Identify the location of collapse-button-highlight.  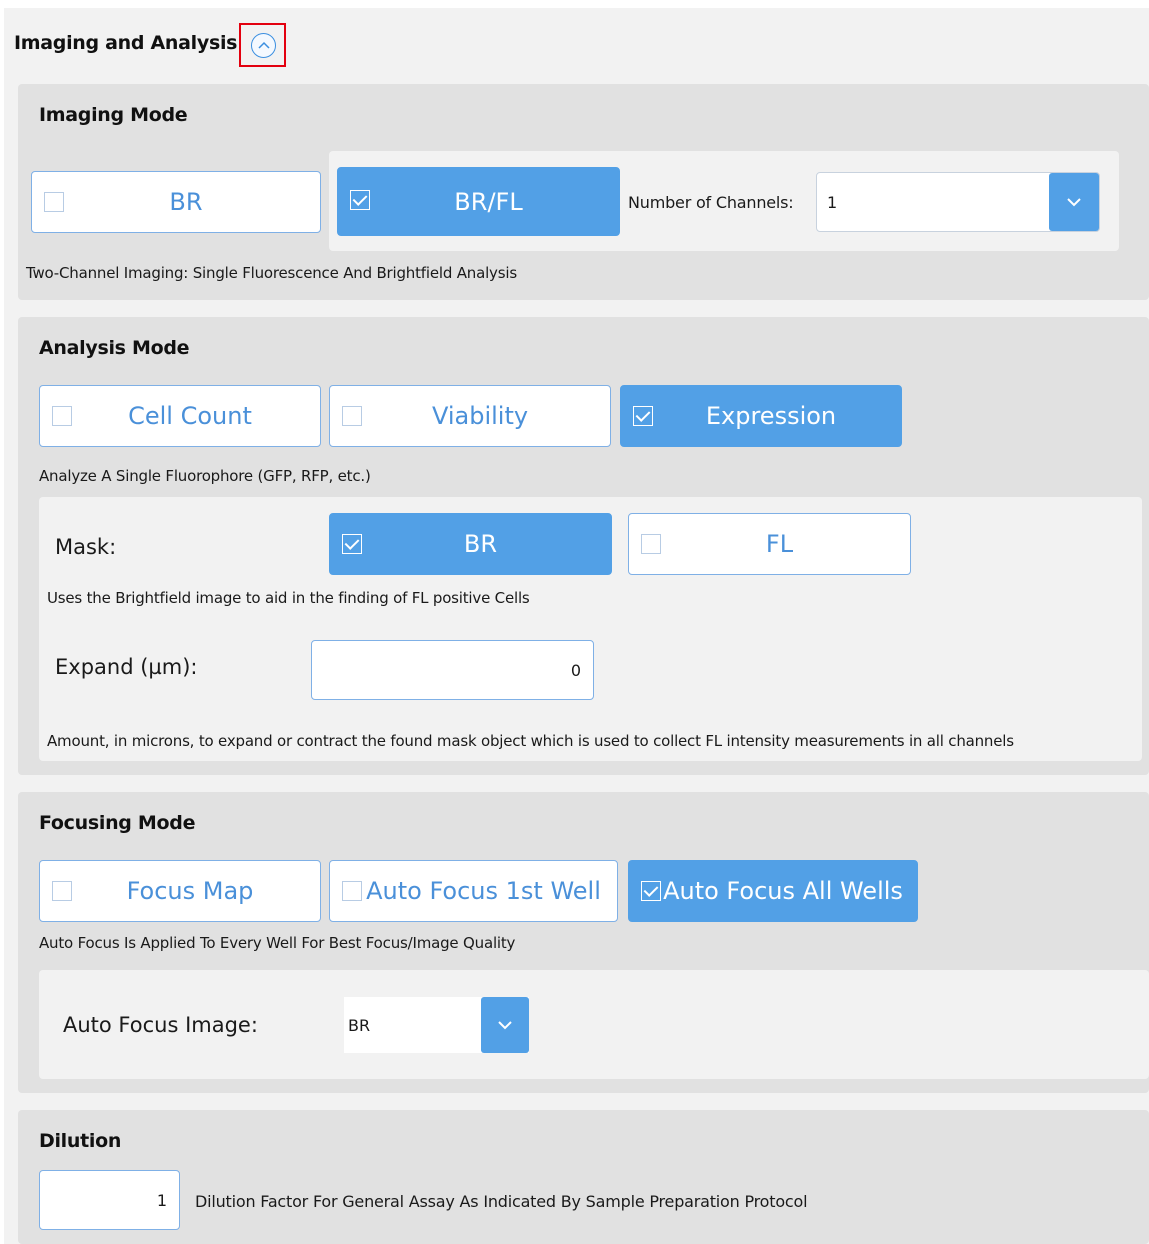
(262, 45).